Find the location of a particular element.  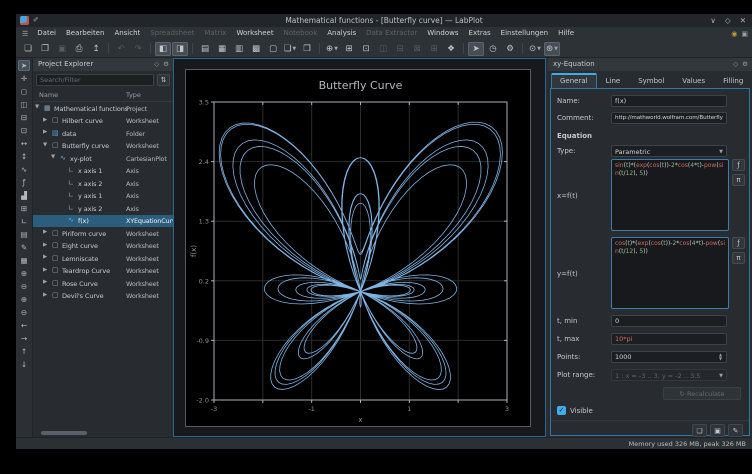

zoom-out-y-button: ⊖ is located at coordinates (24, 312).